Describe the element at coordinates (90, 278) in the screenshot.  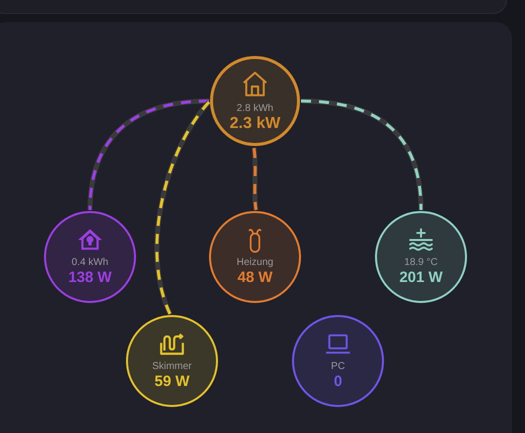
I see `power-value: 138 W` at that location.